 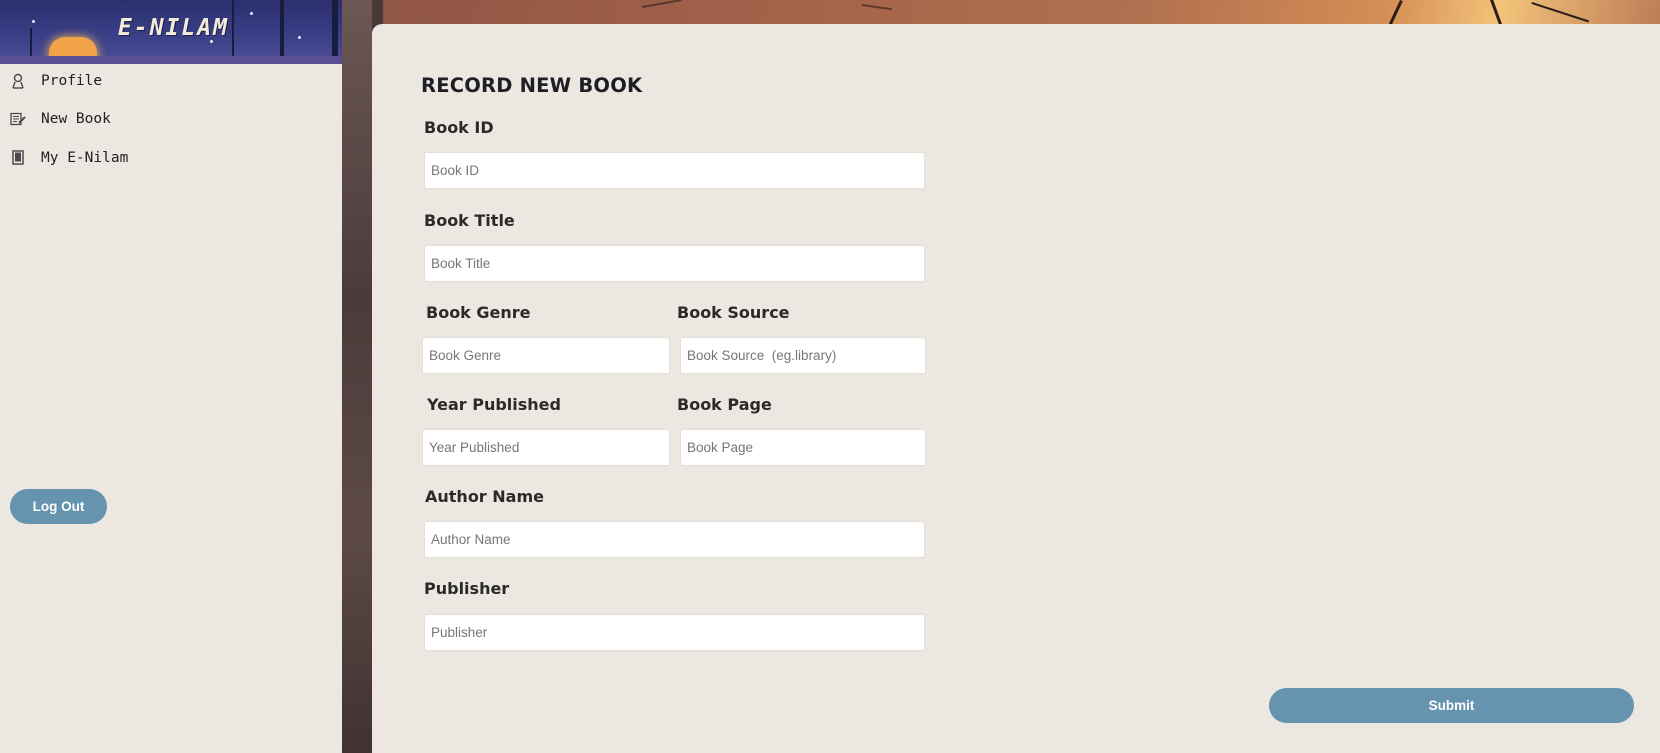 I want to click on page-title: RECORD NEW BOOK, so click(x=532, y=85).